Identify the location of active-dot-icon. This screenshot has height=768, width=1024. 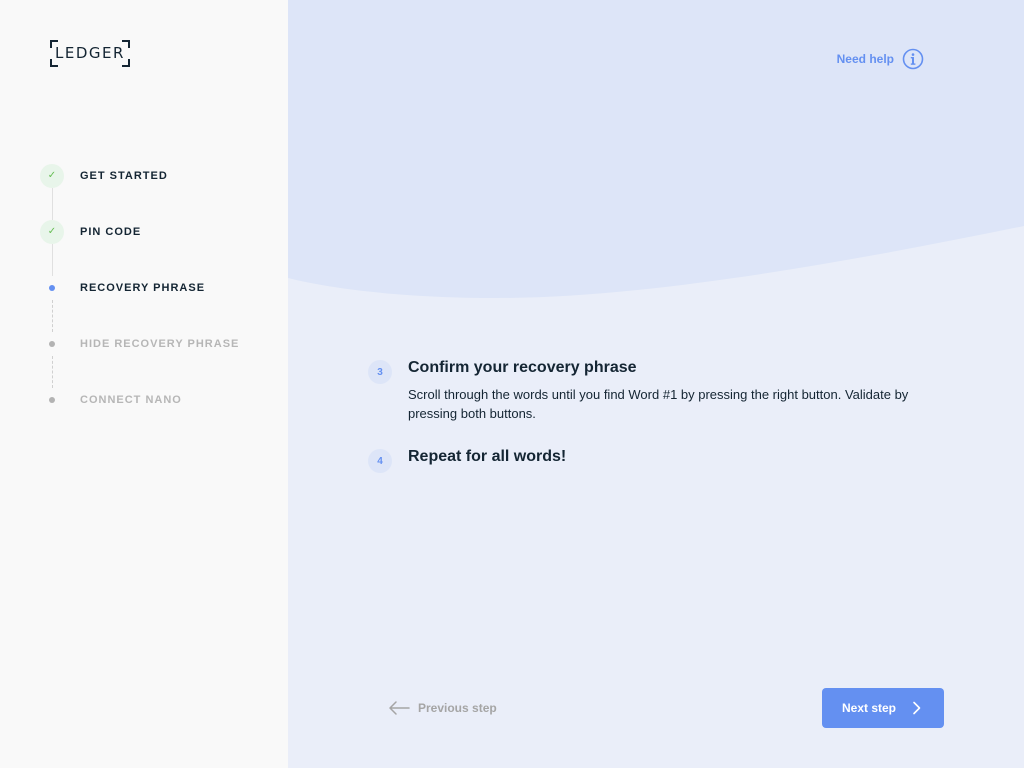
(52, 288).